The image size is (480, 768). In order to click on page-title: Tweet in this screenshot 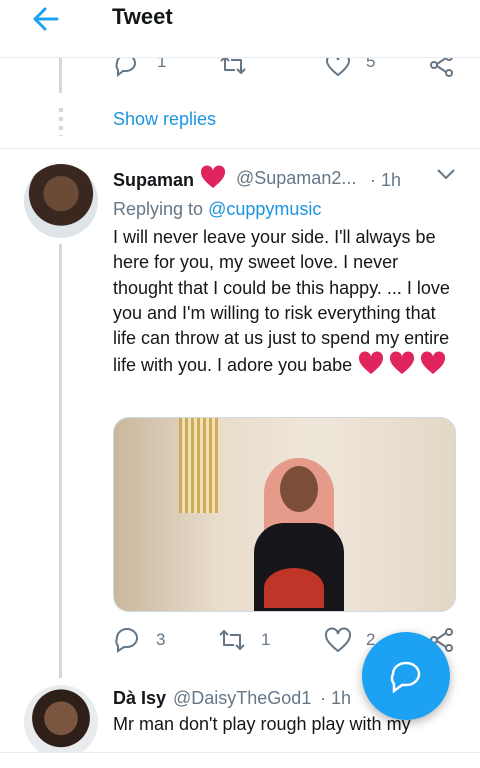, I will do `click(142, 16)`.